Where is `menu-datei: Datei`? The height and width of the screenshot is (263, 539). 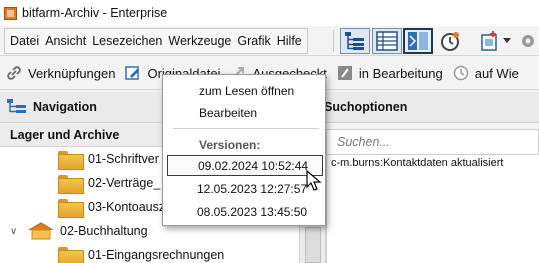 menu-datei: Datei is located at coordinates (24, 41).